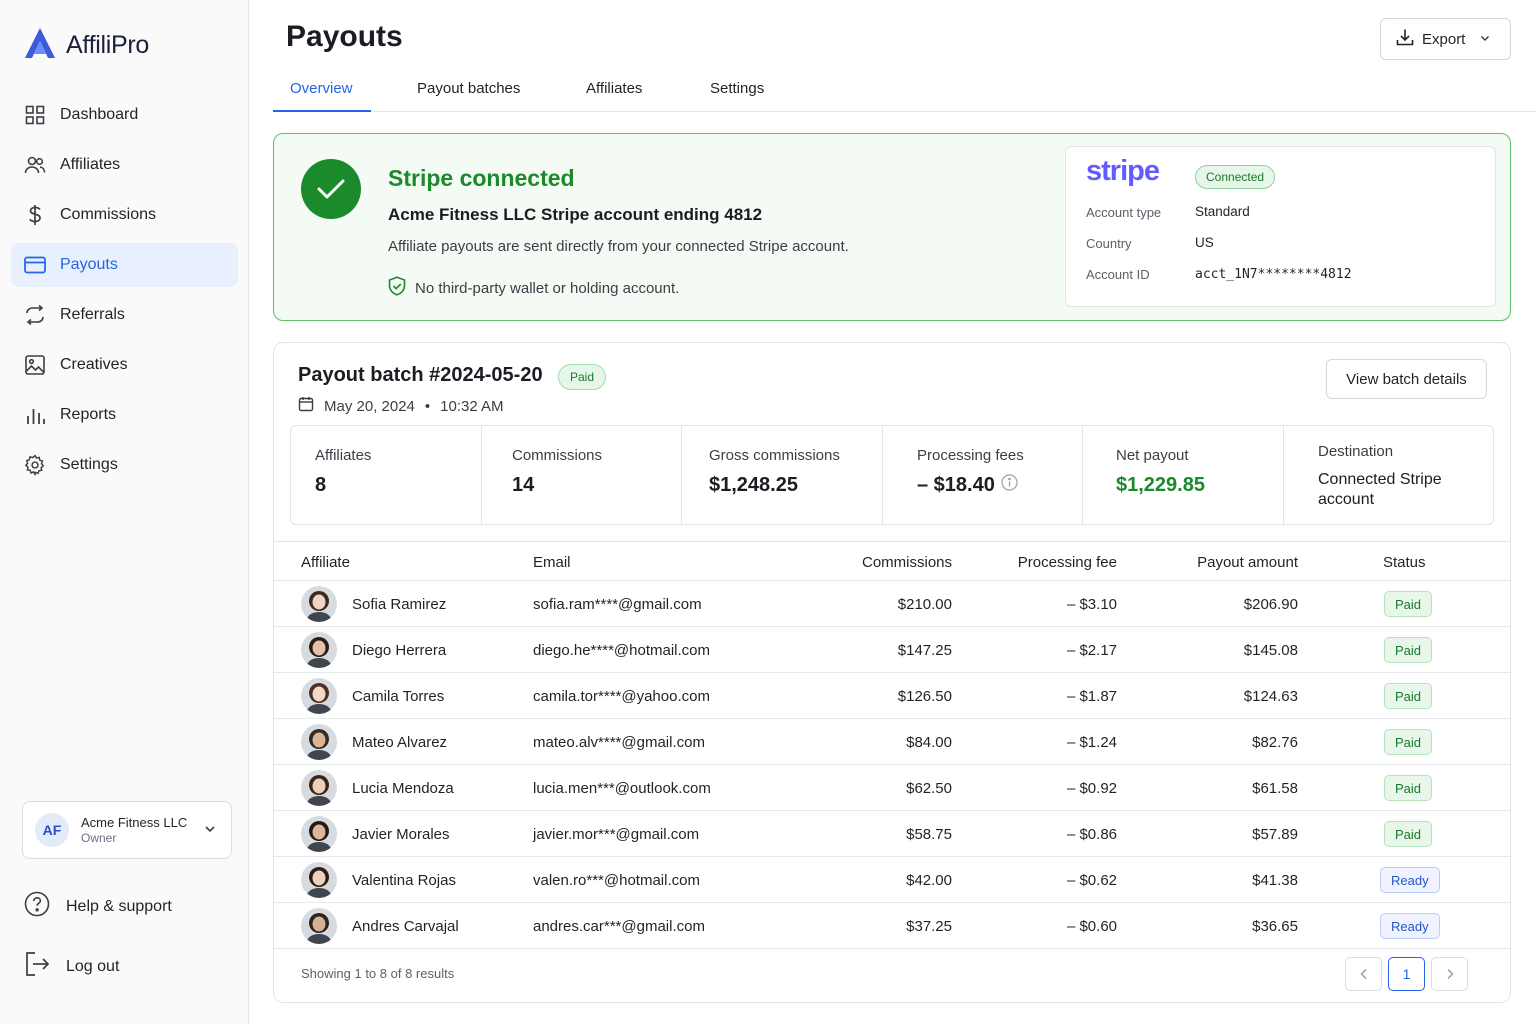 This screenshot has height=1024, width=1536. What do you see at coordinates (1270, 696) in the screenshot?
I see `payout-amount: $124.63` at bounding box center [1270, 696].